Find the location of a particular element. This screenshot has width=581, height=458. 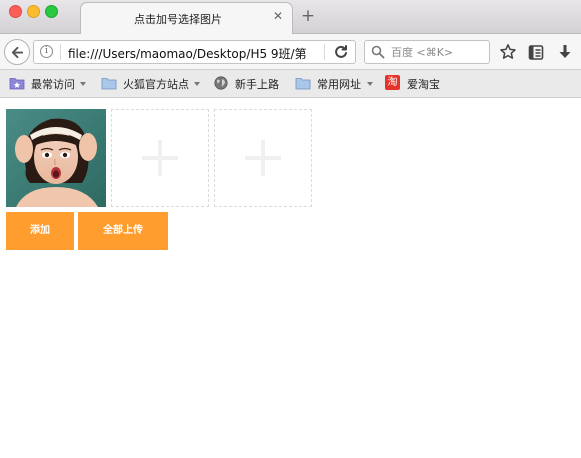

portrait-image is located at coordinates (56, 158).